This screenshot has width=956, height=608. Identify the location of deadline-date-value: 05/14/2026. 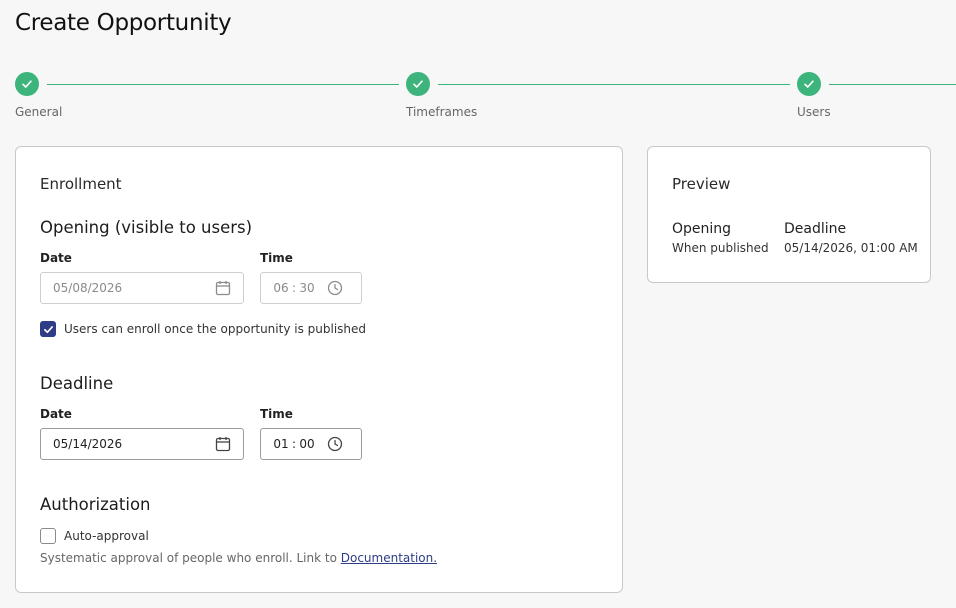
(88, 444).